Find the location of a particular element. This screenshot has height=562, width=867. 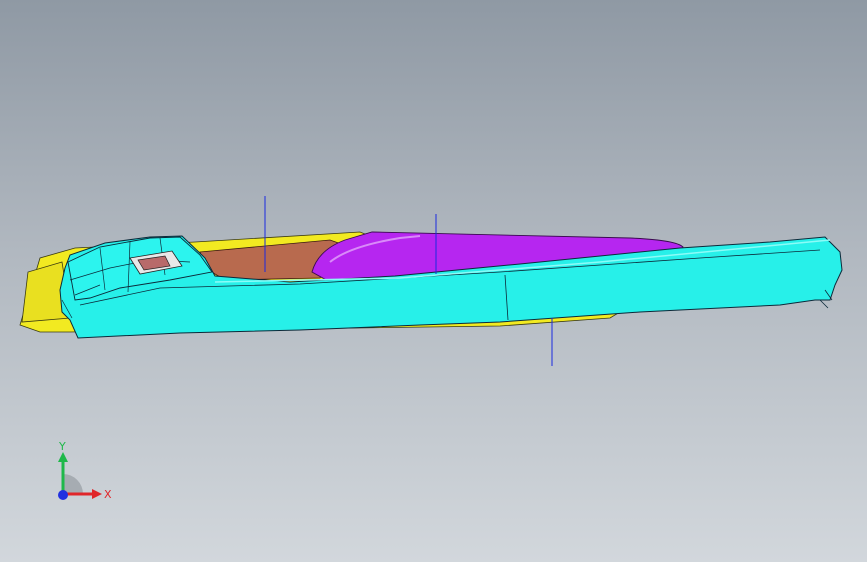

orientation-triad: Y X is located at coordinates (83, 475).